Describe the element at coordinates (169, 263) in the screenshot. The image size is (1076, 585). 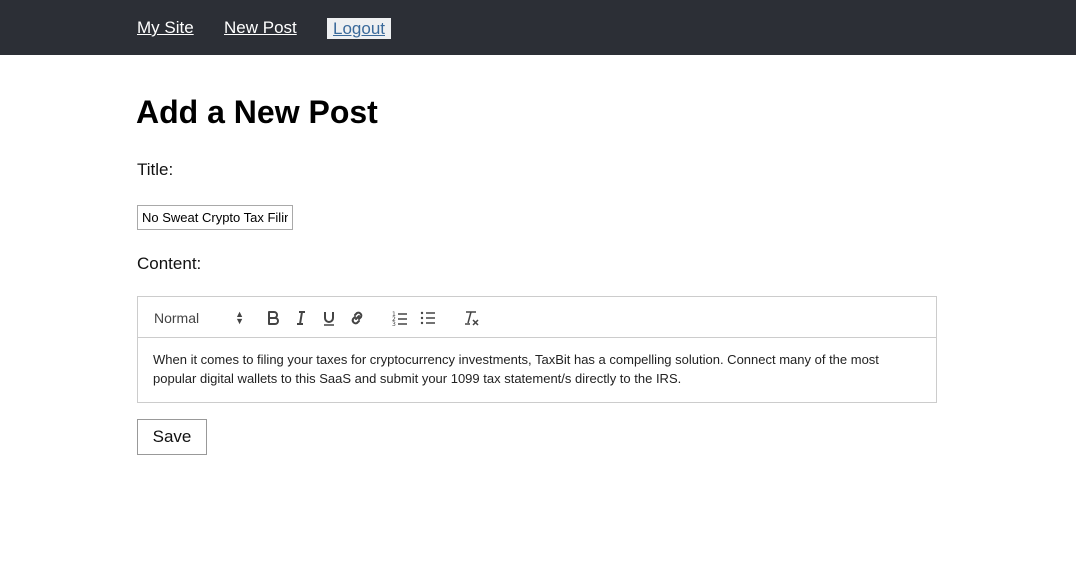
I see `content-label: Content:` at that location.